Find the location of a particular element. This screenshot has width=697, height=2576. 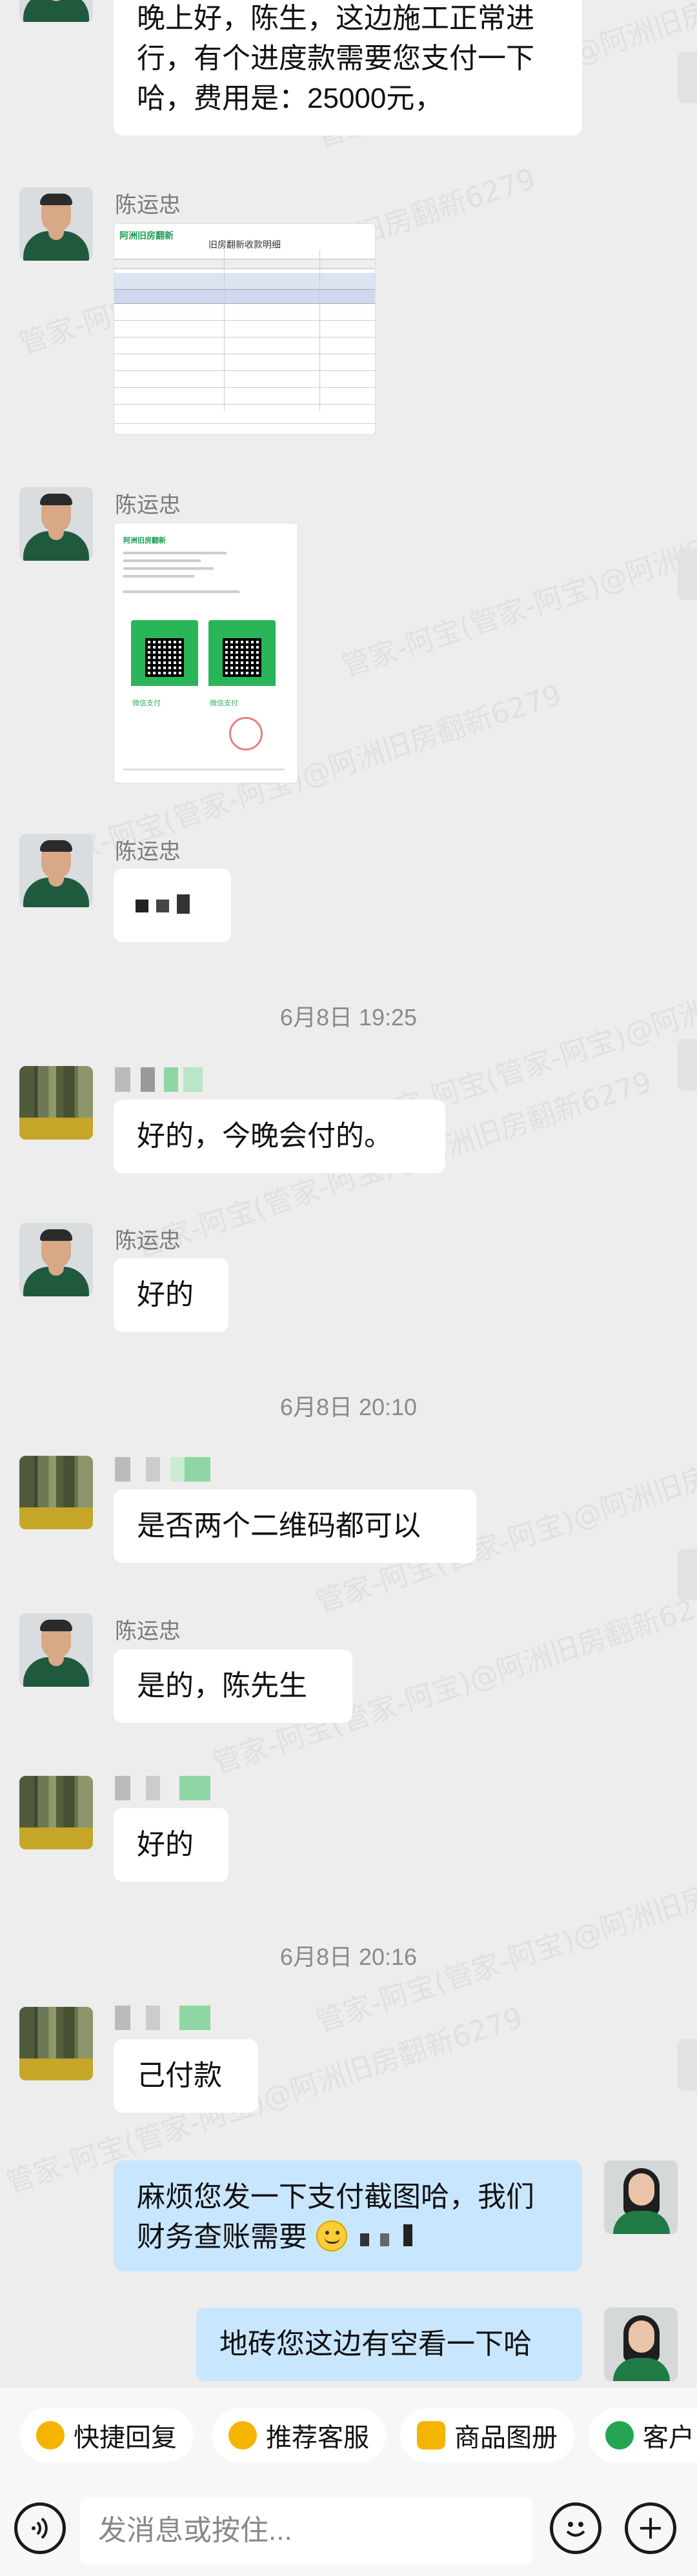

quick-reply-icon is located at coordinates (50, 2435).